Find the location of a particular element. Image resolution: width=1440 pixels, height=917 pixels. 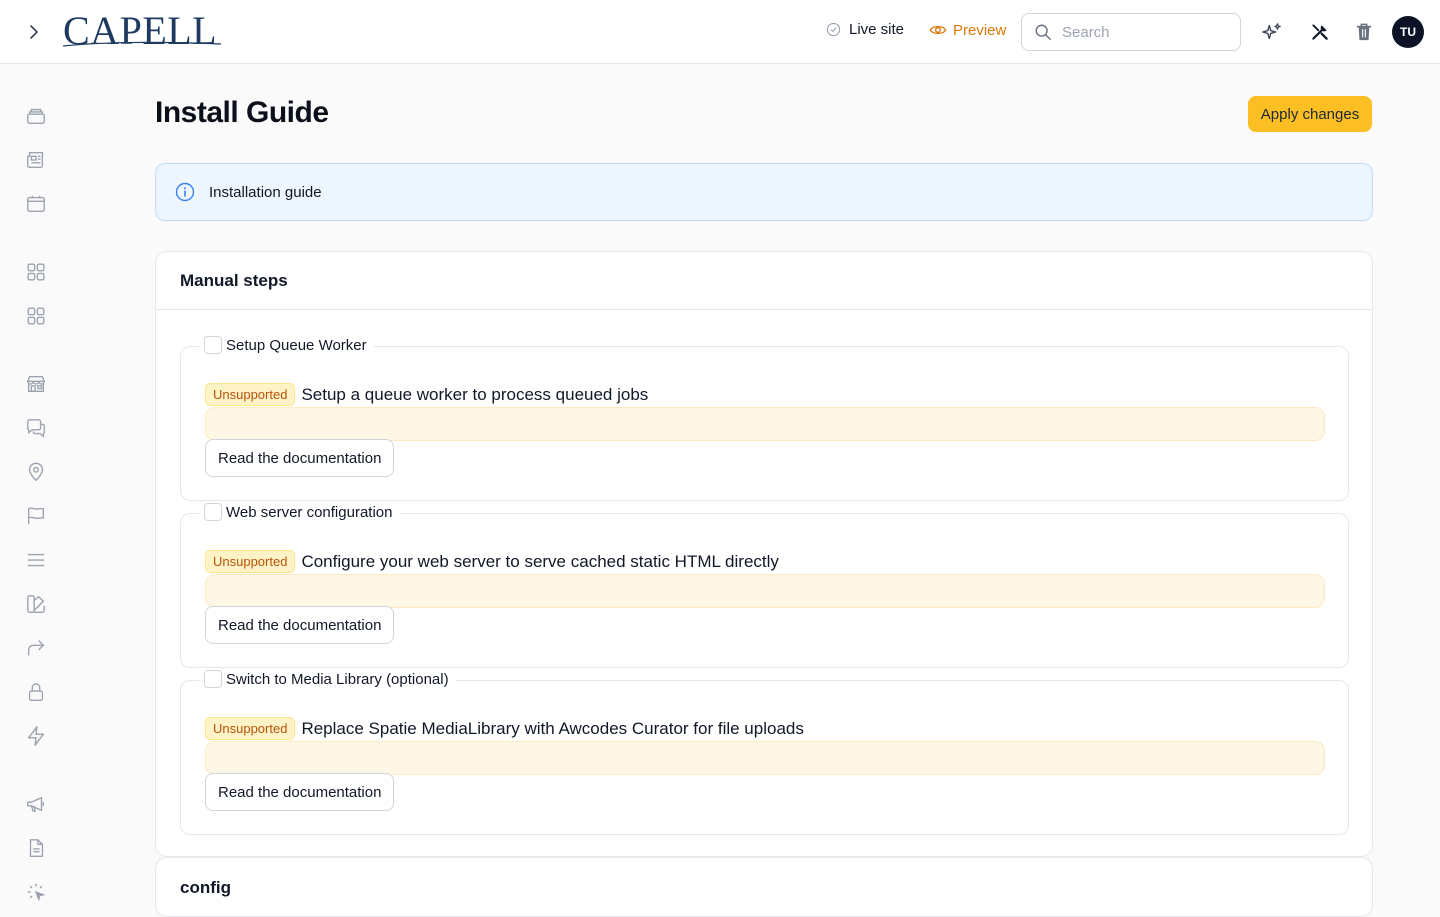

wrench-screwdriver-icon is located at coordinates (1320, 32).